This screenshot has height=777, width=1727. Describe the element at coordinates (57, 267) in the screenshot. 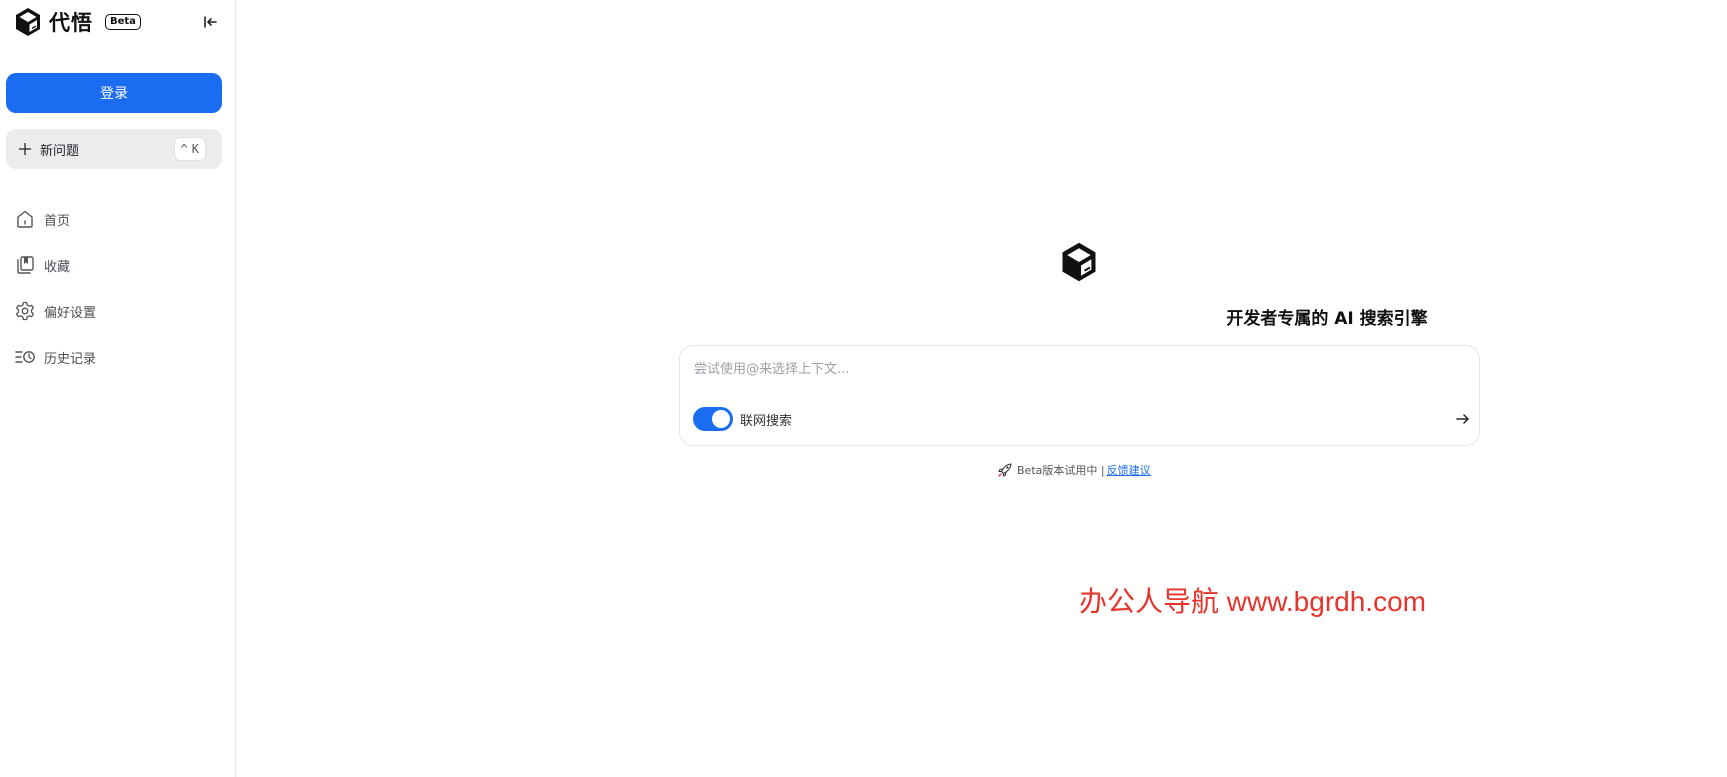

I see `sidebar-item-label: 收藏` at that location.